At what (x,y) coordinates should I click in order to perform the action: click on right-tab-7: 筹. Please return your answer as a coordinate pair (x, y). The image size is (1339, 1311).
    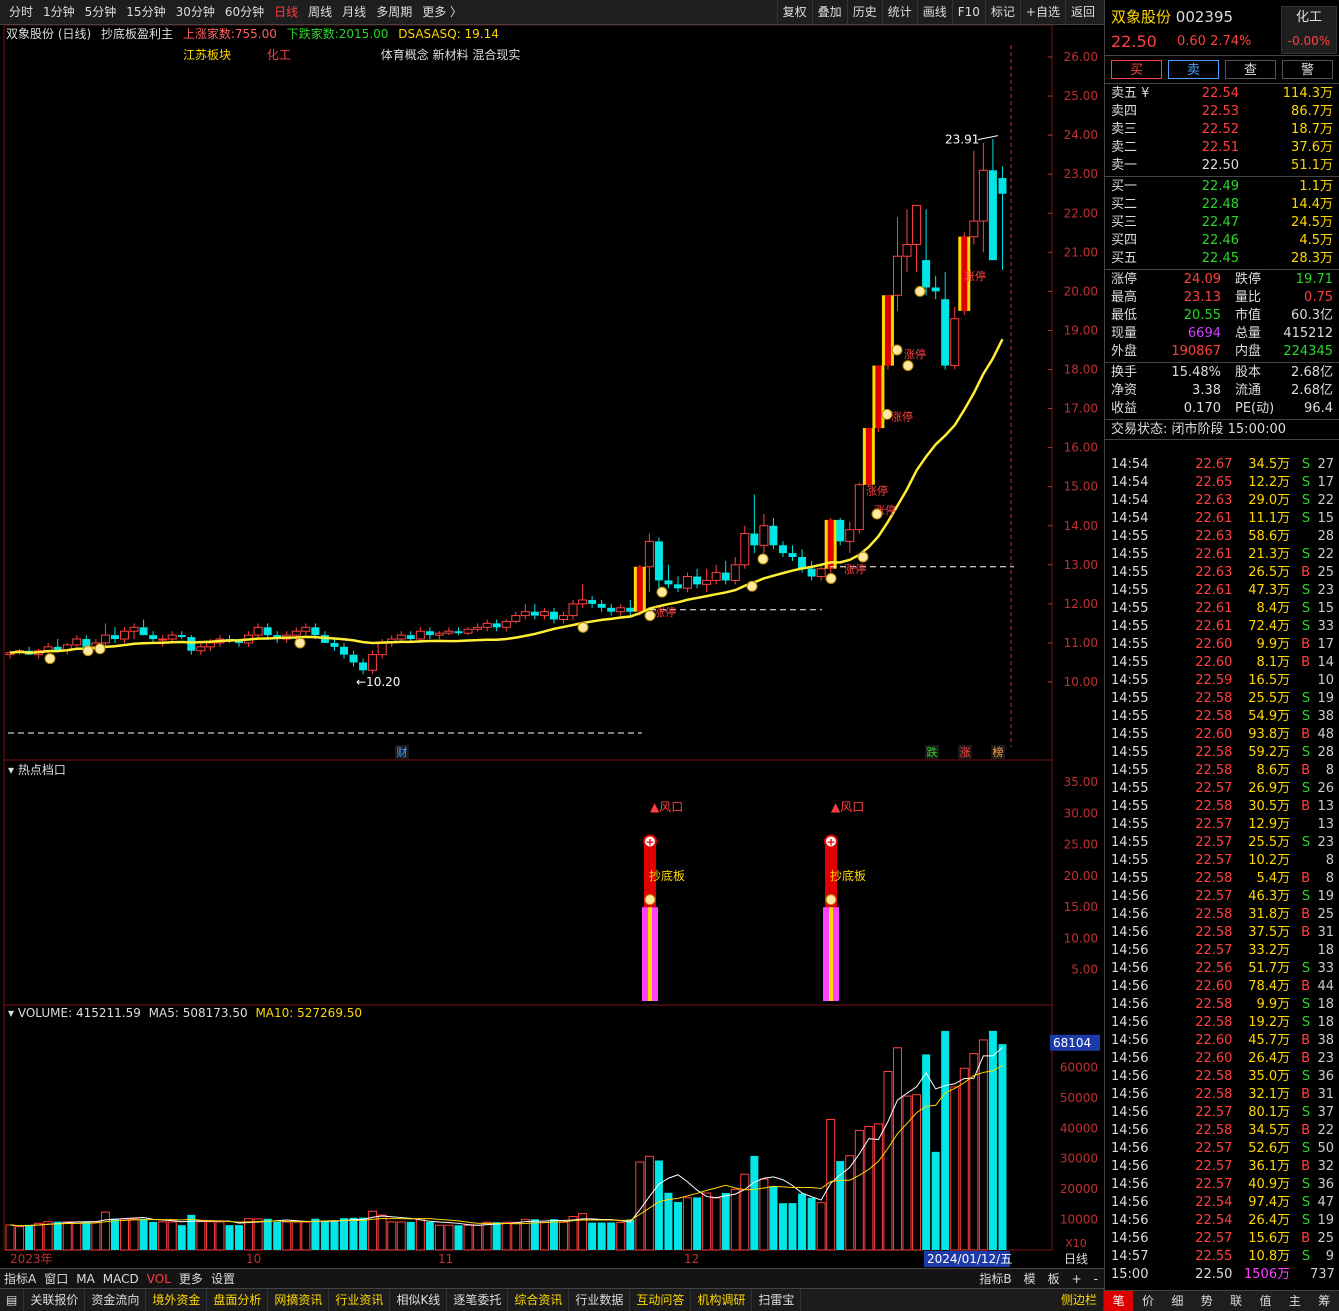
    Looking at the image, I should click on (1324, 1301).